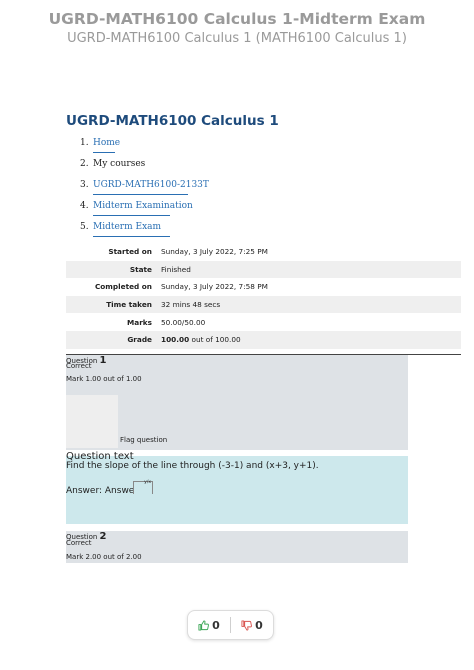  What do you see at coordinates (92, 421) in the screenshot?
I see `flag-question-icon` at bounding box center [92, 421].